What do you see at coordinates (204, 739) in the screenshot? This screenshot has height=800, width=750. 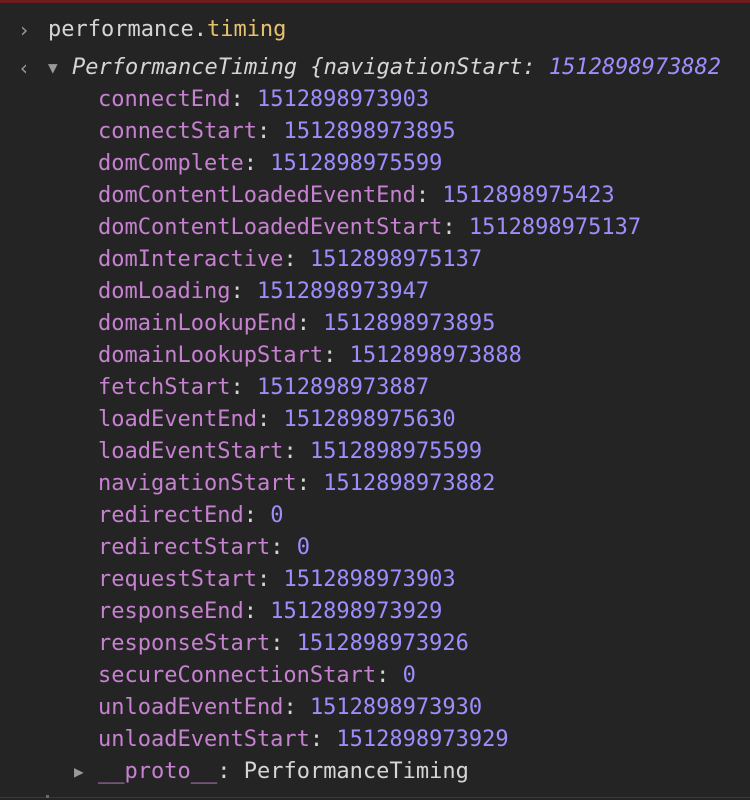 I see `property-key: unloadEventStart` at bounding box center [204, 739].